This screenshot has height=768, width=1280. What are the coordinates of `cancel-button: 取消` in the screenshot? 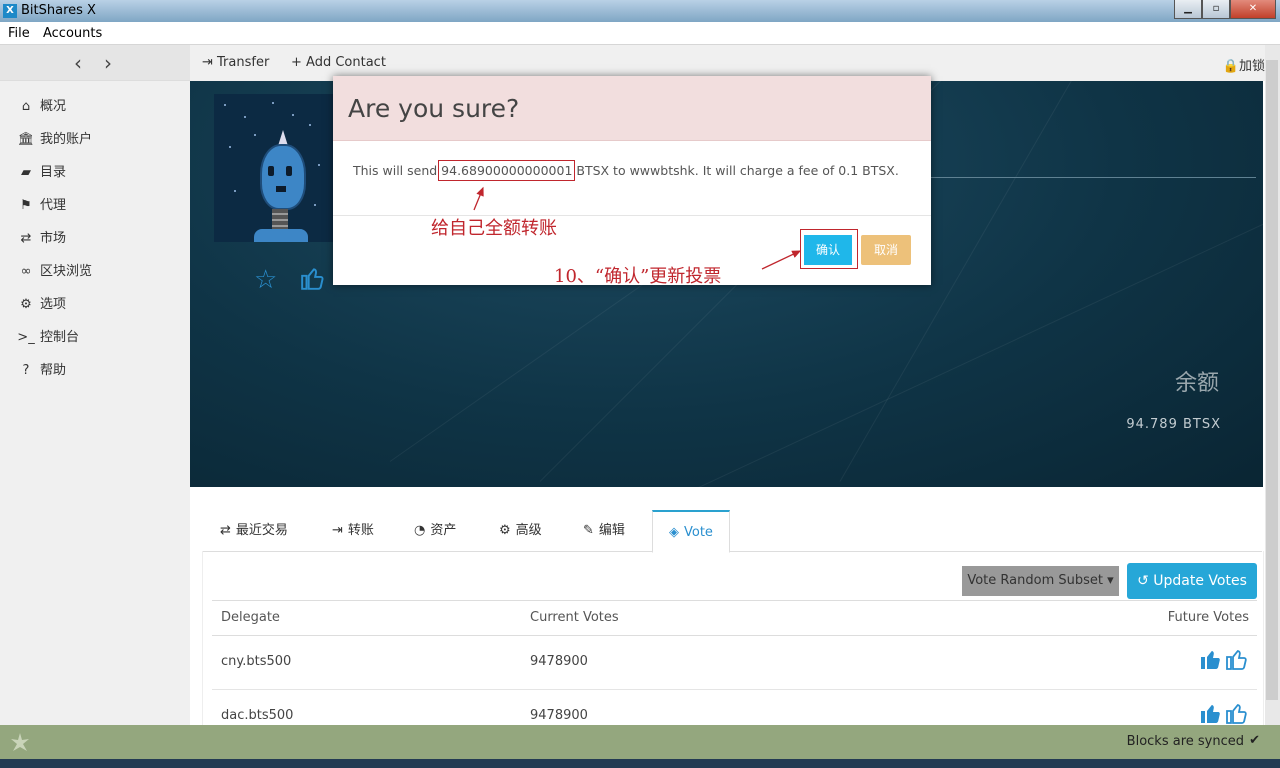 It's located at (886, 250).